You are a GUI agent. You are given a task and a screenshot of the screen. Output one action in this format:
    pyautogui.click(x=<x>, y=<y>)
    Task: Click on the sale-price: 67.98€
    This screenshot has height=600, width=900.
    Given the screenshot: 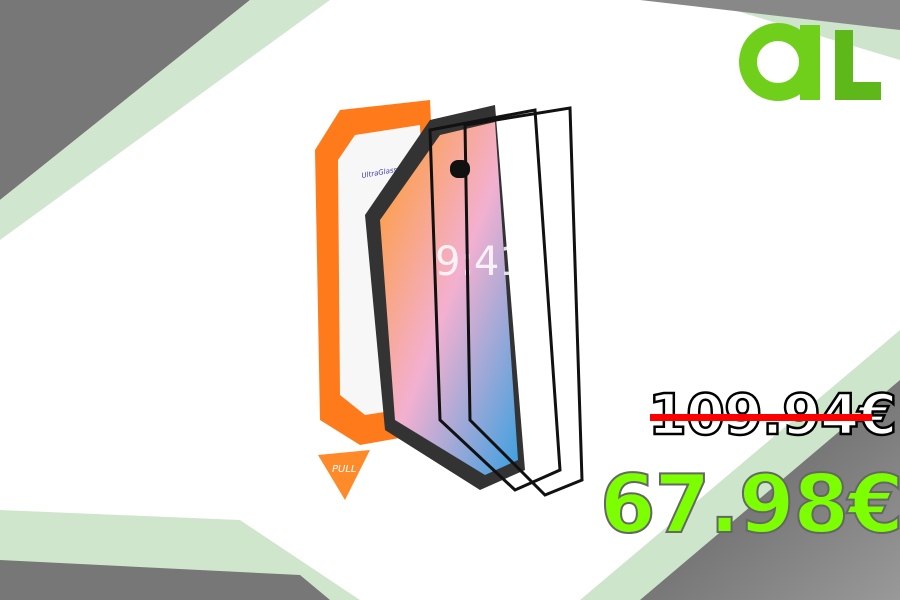 What is the action you would take?
    pyautogui.click(x=749, y=504)
    